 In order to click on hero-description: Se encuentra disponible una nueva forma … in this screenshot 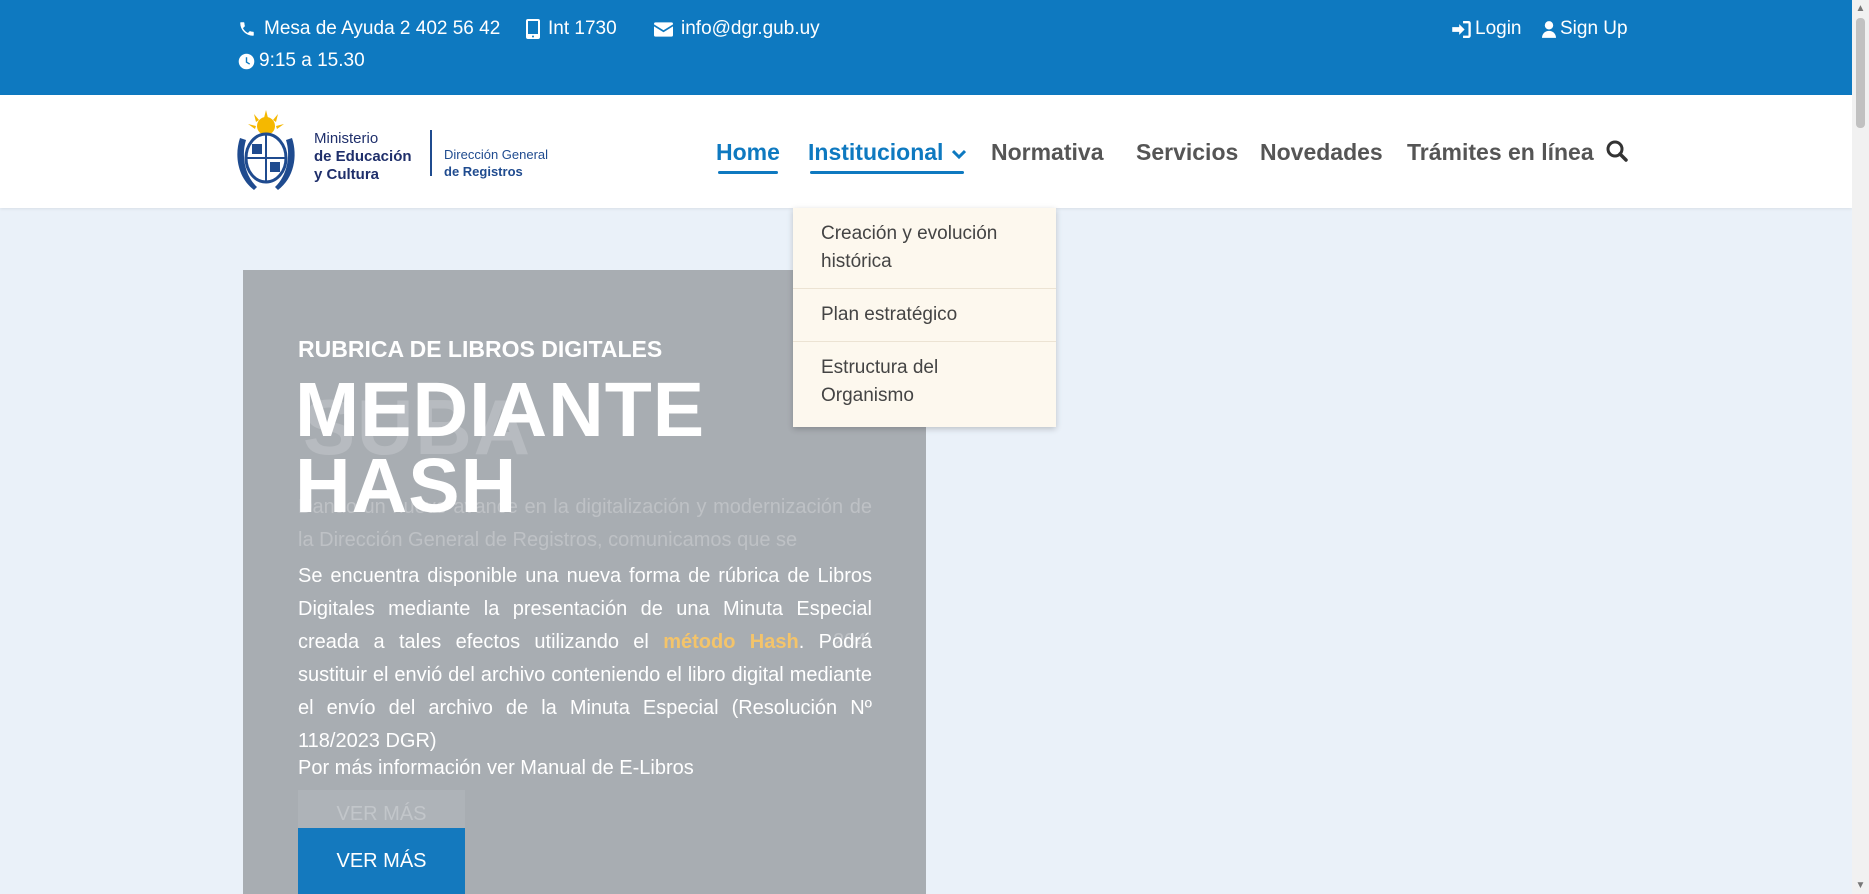, I will do `click(585, 658)`.